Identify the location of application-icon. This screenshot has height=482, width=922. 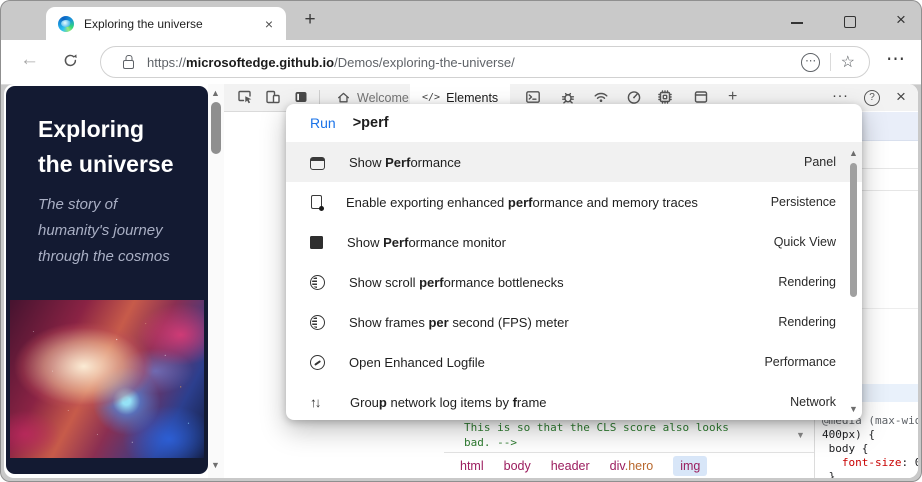
(701, 97).